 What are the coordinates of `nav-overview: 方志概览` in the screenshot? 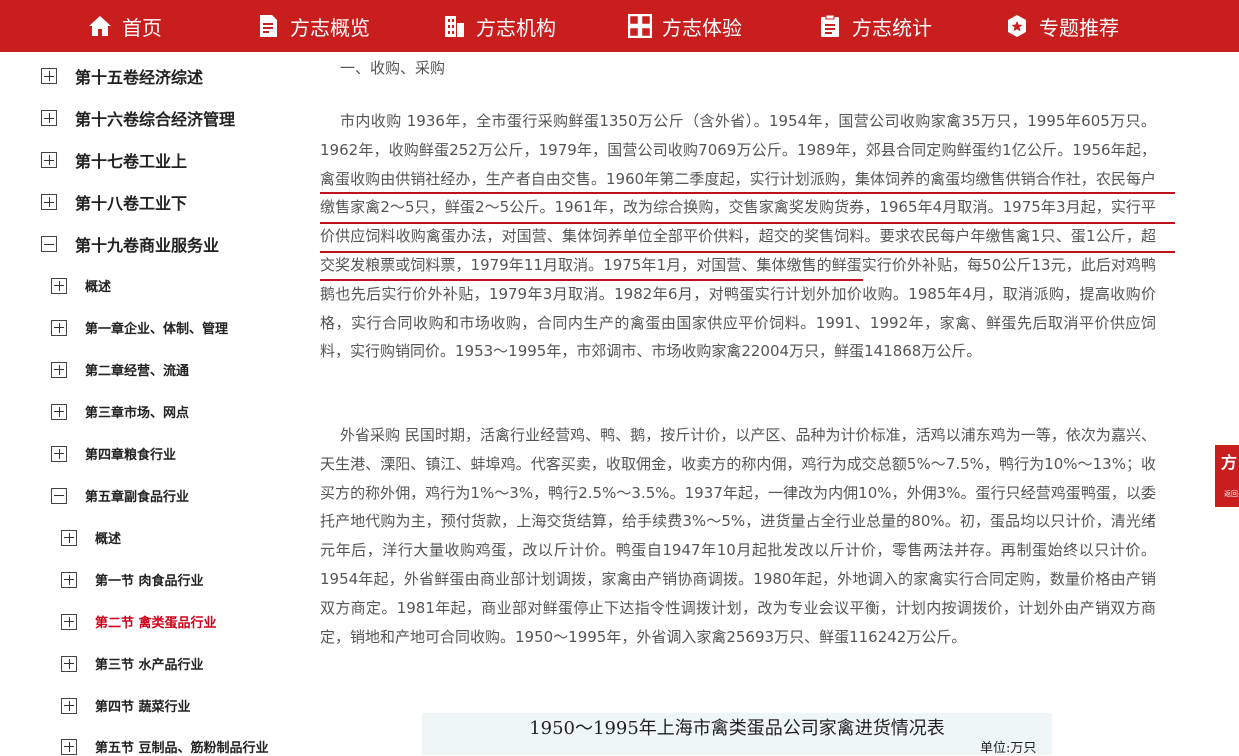 It's located at (313, 26).